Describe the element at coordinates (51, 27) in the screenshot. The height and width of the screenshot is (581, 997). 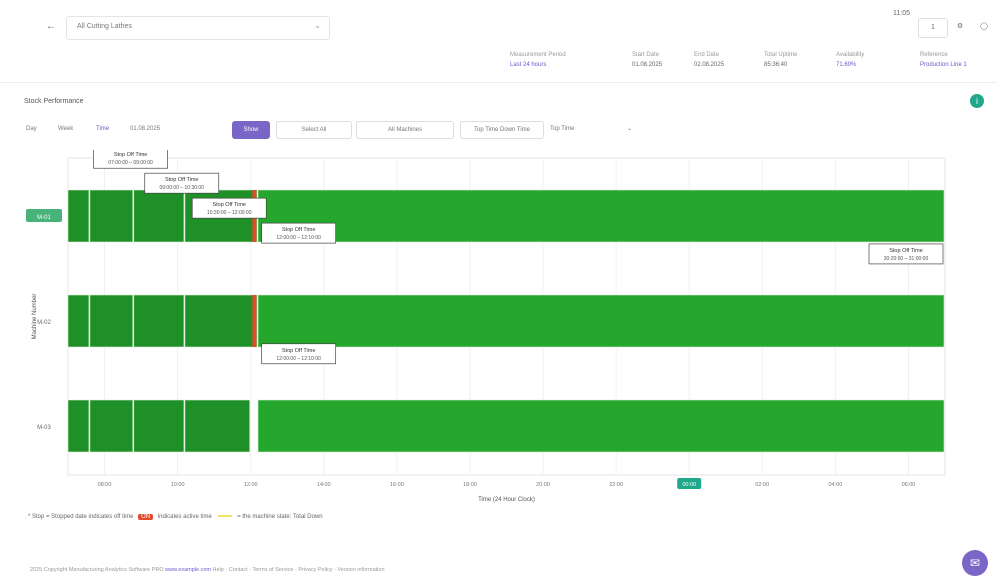
I see `arrow-left-icon: ←` at that location.